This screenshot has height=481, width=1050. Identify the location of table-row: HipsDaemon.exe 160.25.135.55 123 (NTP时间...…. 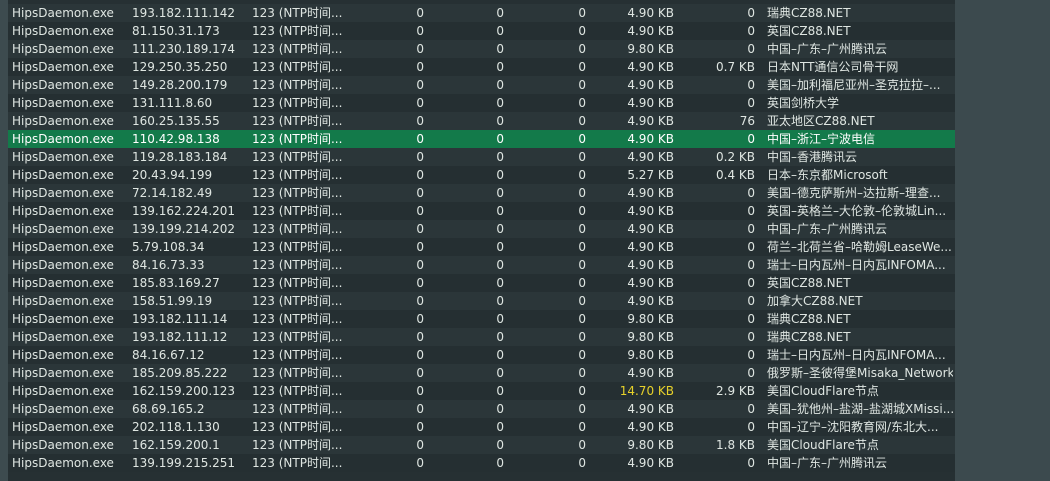
(481, 121).